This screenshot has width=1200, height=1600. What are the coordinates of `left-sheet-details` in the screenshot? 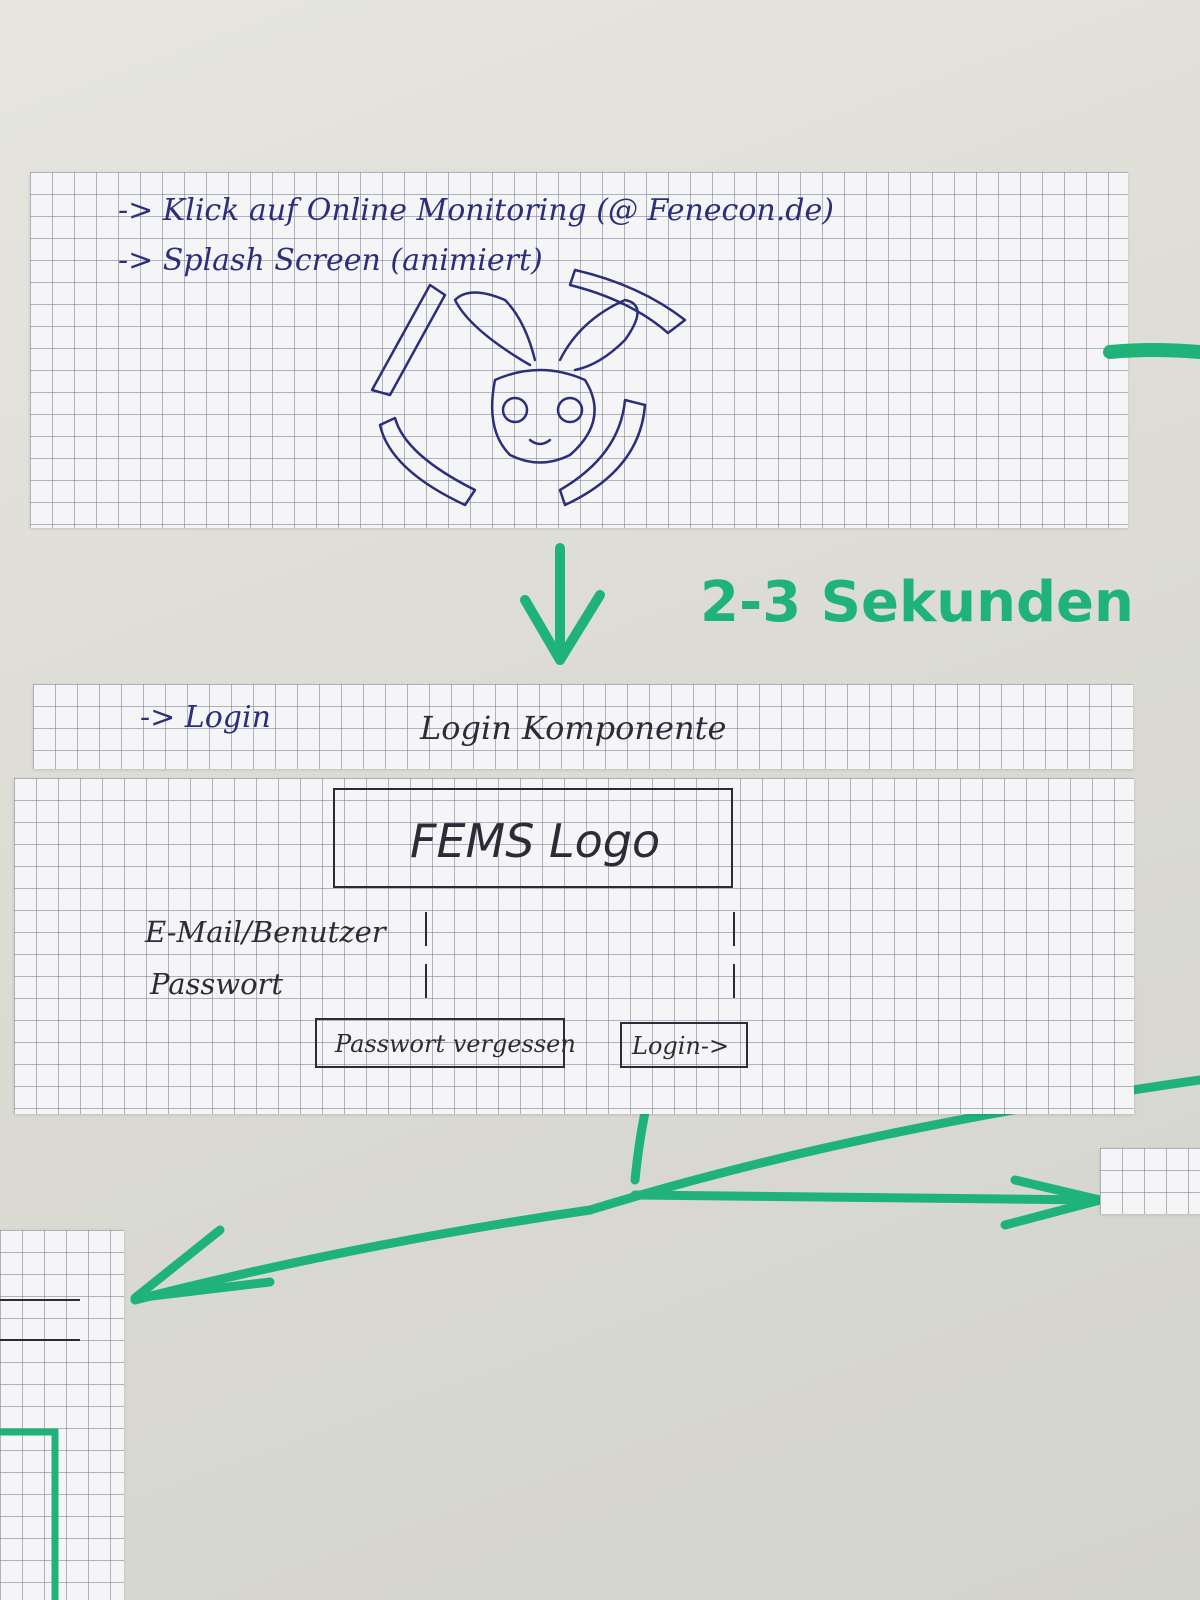 It's located at (40, 1449).